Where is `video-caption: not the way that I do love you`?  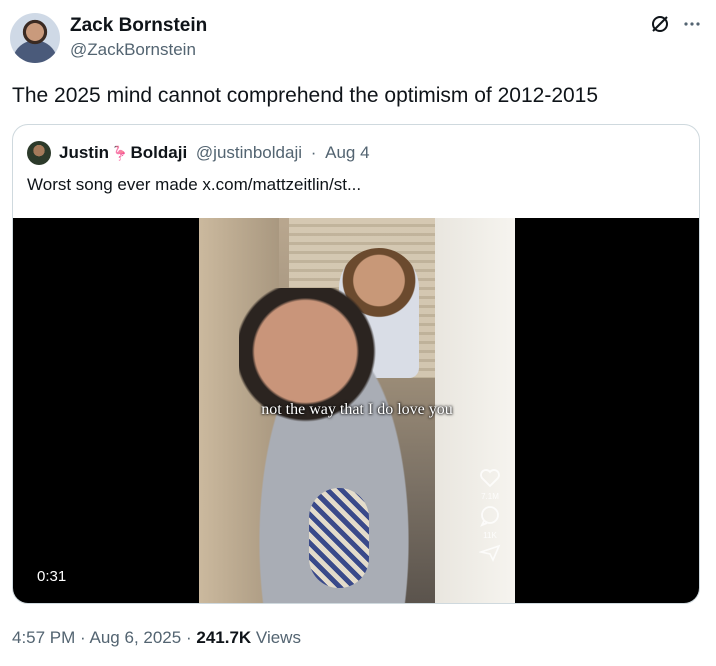
video-caption: not the way that I do love you is located at coordinates (357, 409).